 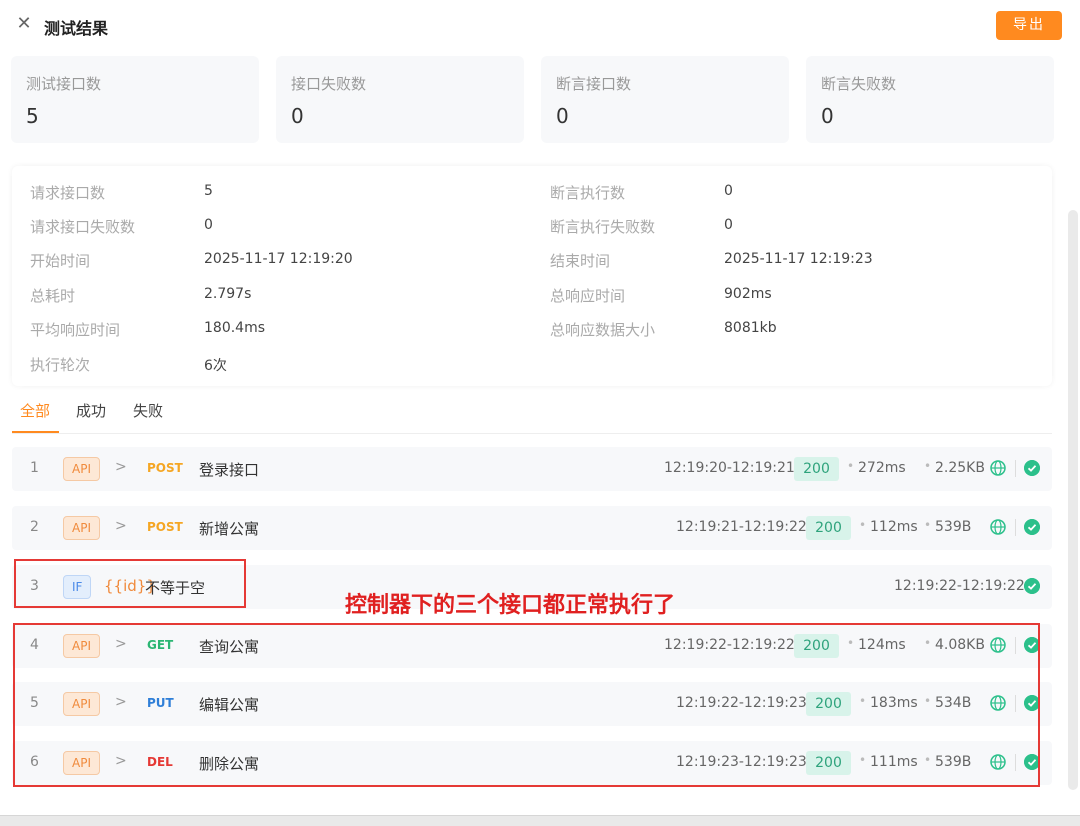 I want to click on stat-label: 测试接口数, so click(x=64, y=84).